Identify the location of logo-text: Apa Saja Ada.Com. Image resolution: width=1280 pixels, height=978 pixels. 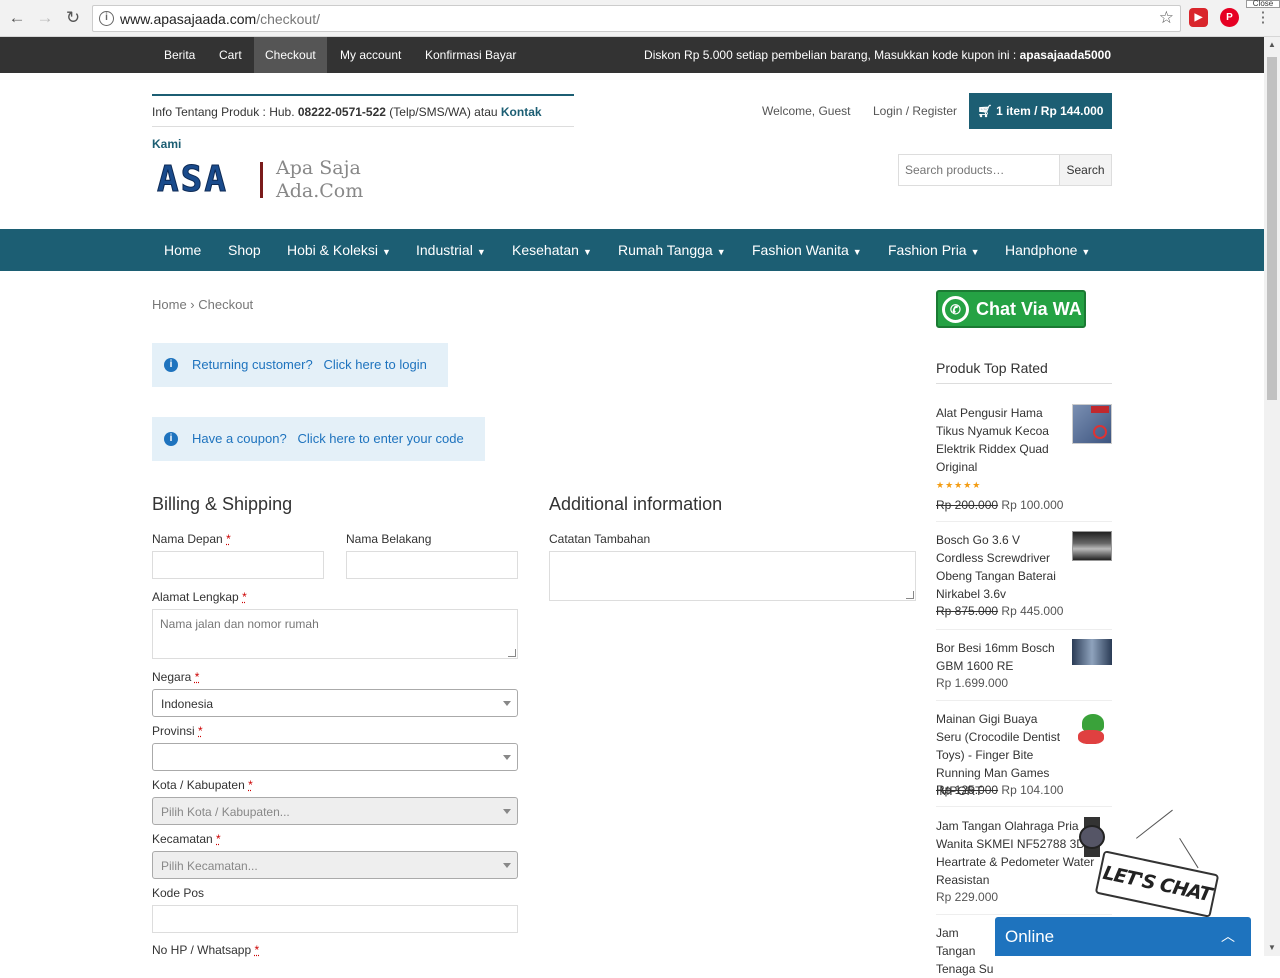
(319, 180).